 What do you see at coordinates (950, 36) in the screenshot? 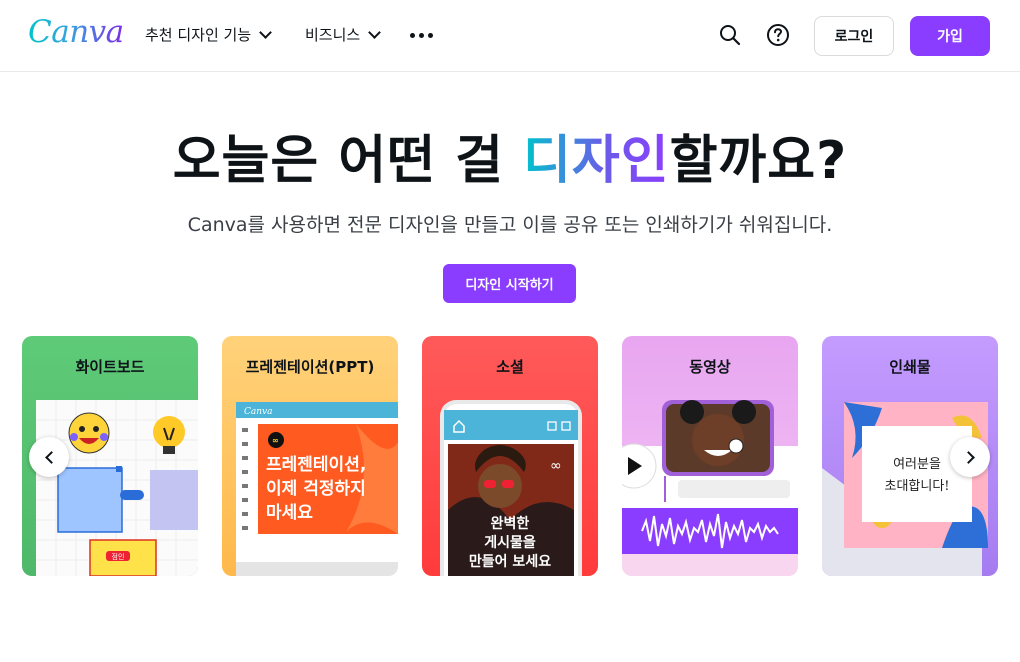
I see `signup-button: 가입` at bounding box center [950, 36].